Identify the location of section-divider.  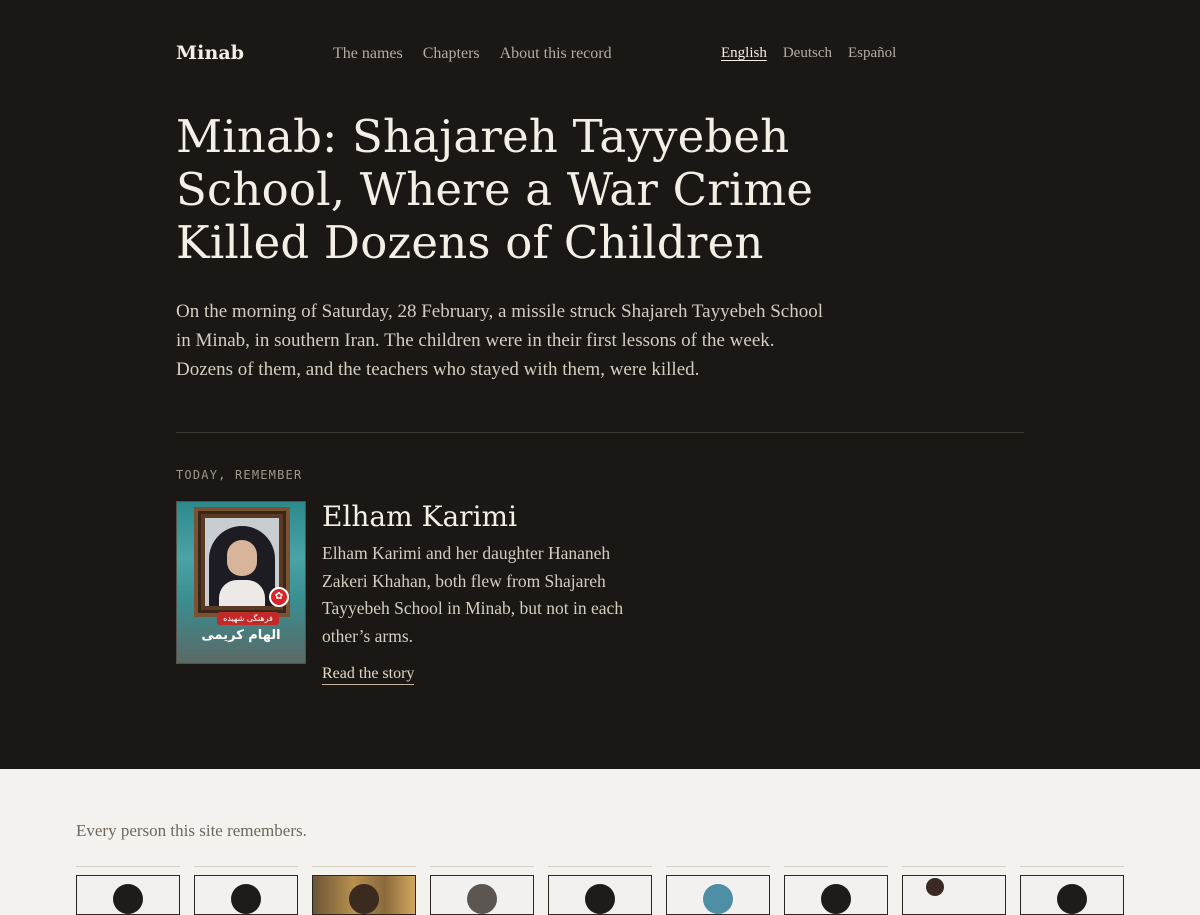
(600, 432).